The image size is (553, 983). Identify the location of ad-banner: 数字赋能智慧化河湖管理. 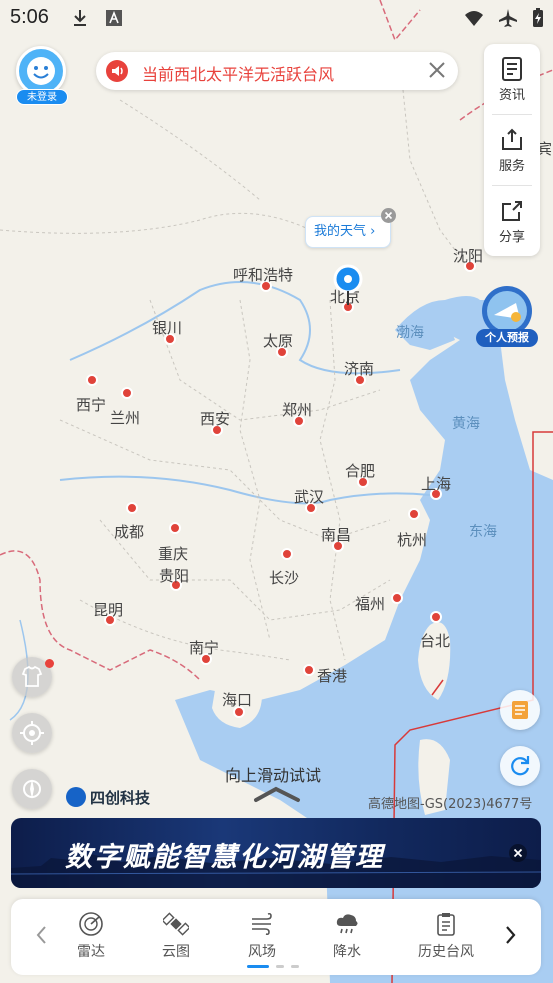
(276, 853).